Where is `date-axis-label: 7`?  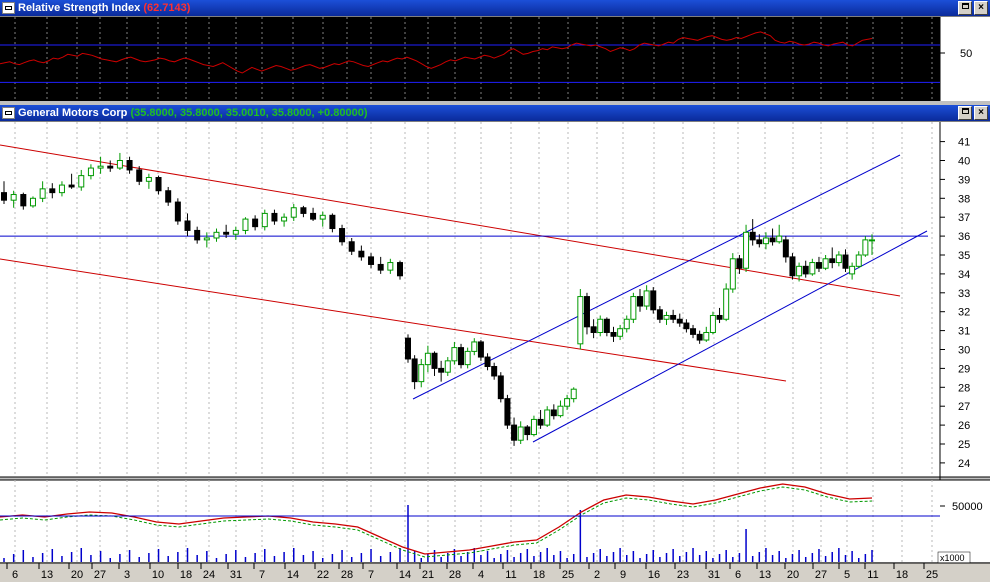
date-axis-label: 7 is located at coordinates (371, 575).